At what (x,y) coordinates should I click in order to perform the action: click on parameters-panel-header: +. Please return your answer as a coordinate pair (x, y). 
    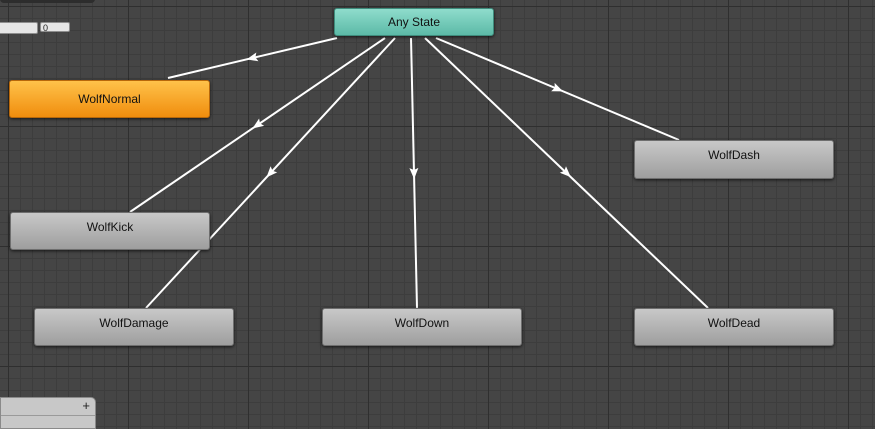
    Looking at the image, I should click on (48, 407).